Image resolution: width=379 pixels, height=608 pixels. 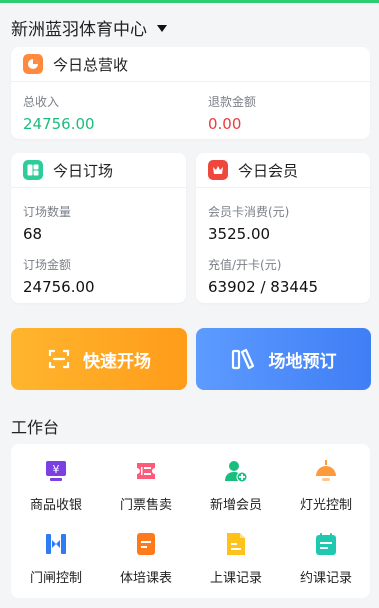 What do you see at coordinates (162, 28) in the screenshot?
I see `caret-down-icon` at bounding box center [162, 28].